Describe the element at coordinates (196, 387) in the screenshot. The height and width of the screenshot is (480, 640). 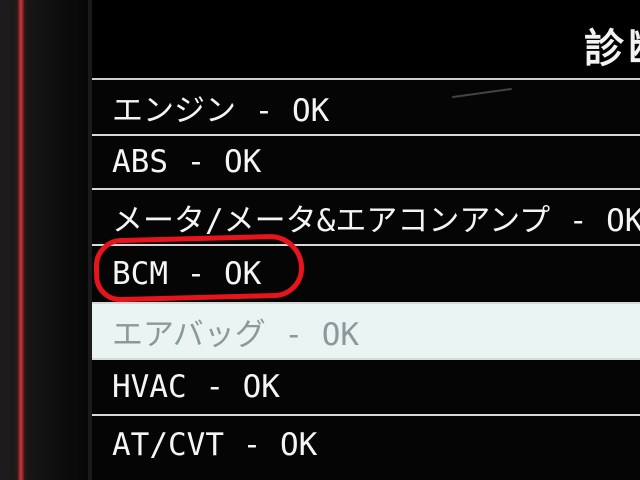
I see `list-item-label: HVAC - OK` at that location.